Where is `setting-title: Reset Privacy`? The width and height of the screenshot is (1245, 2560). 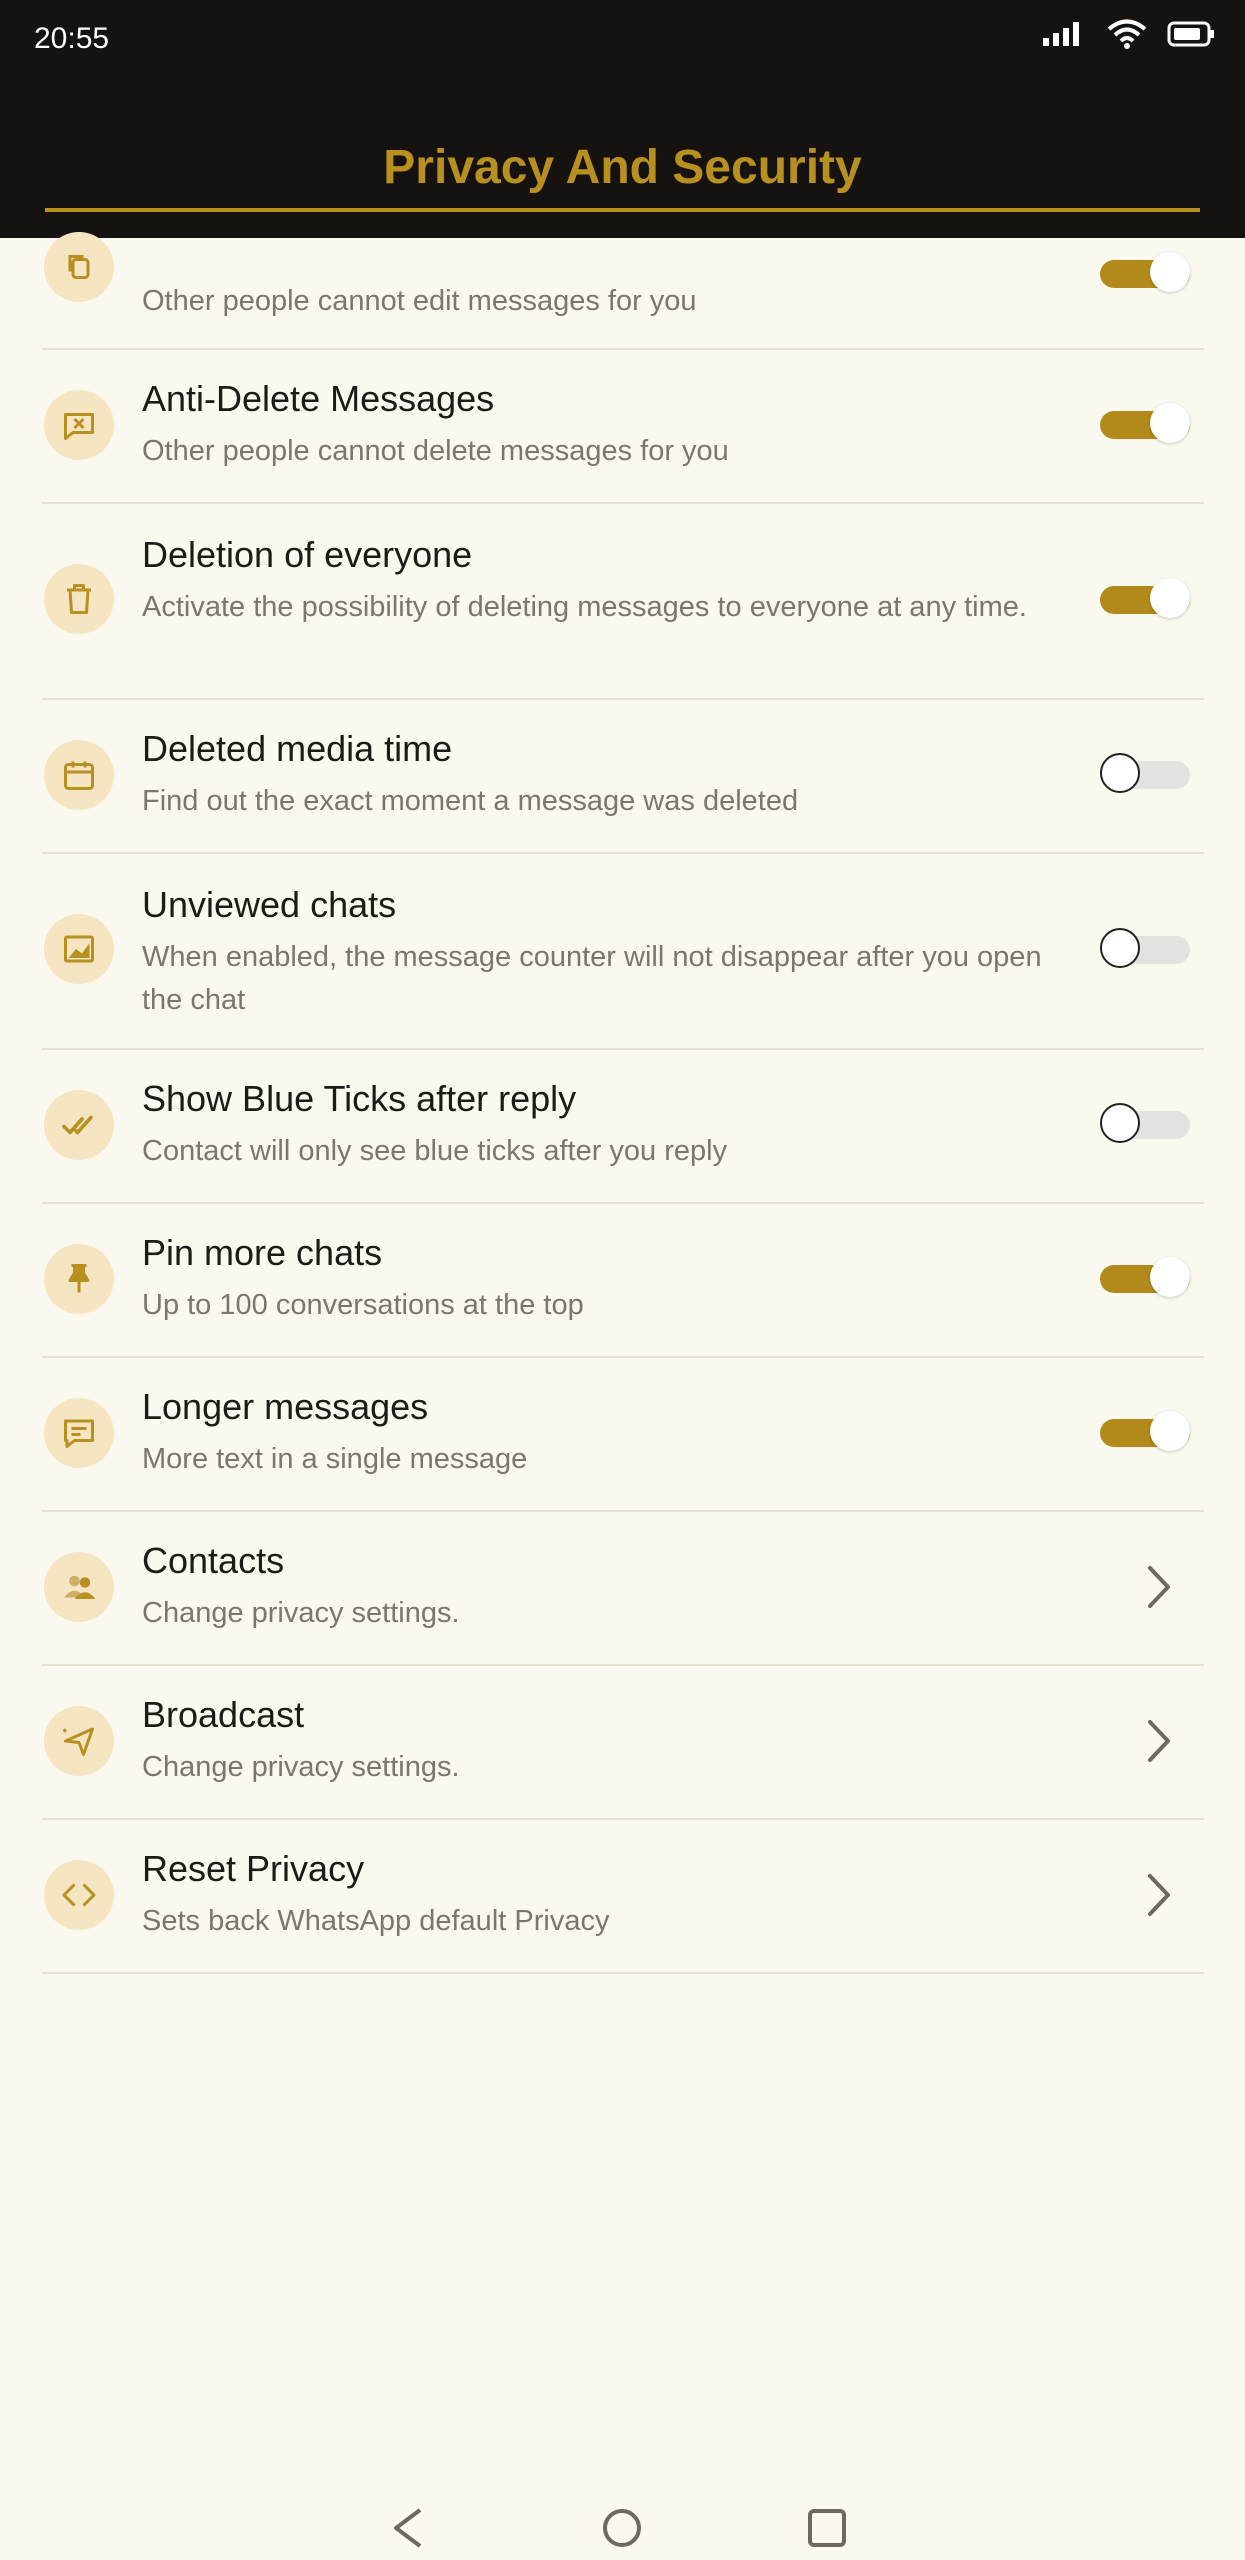
setting-title: Reset Privacy is located at coordinates (253, 1868).